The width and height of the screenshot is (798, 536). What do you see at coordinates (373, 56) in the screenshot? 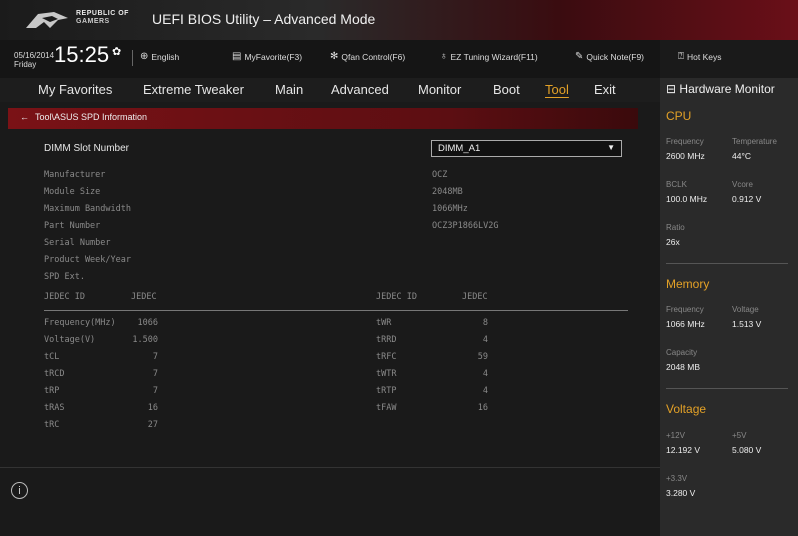
I see `qfan-label: Qfan Control(F6)` at bounding box center [373, 56].